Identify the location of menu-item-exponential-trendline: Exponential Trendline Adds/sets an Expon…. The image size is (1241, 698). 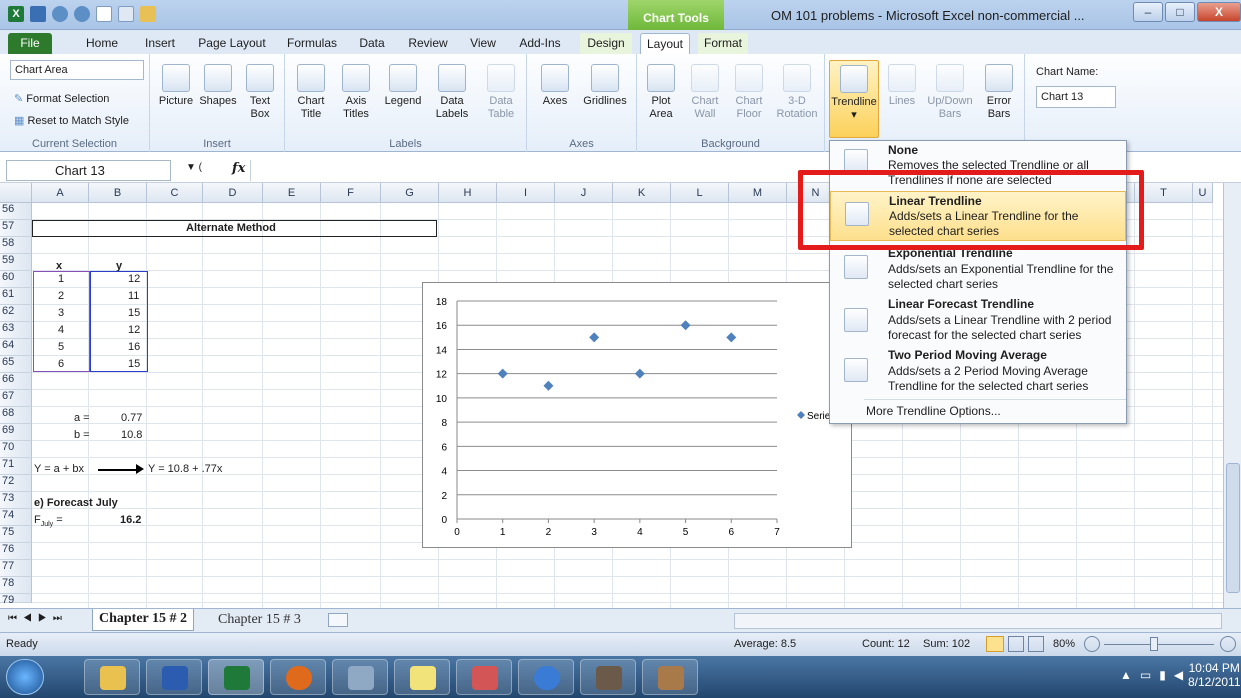
(978, 270).